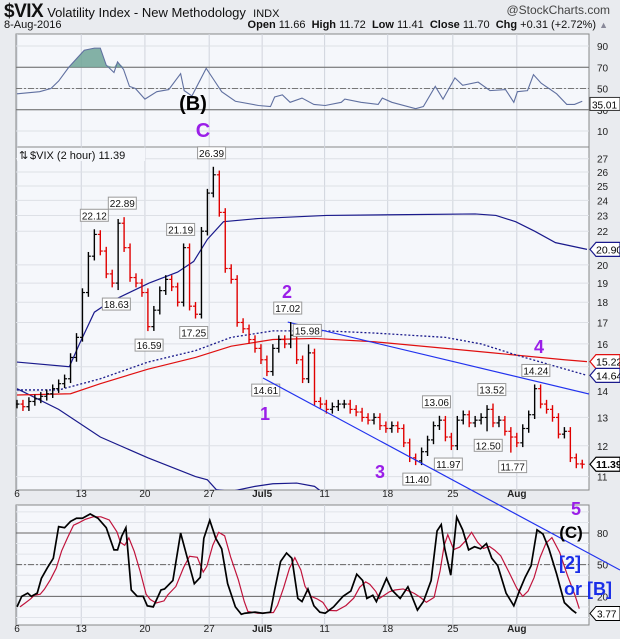 This screenshot has height=639, width=620. What do you see at coordinates (535, 371) in the screenshot?
I see `price-annotation: 14.24` at bounding box center [535, 371].